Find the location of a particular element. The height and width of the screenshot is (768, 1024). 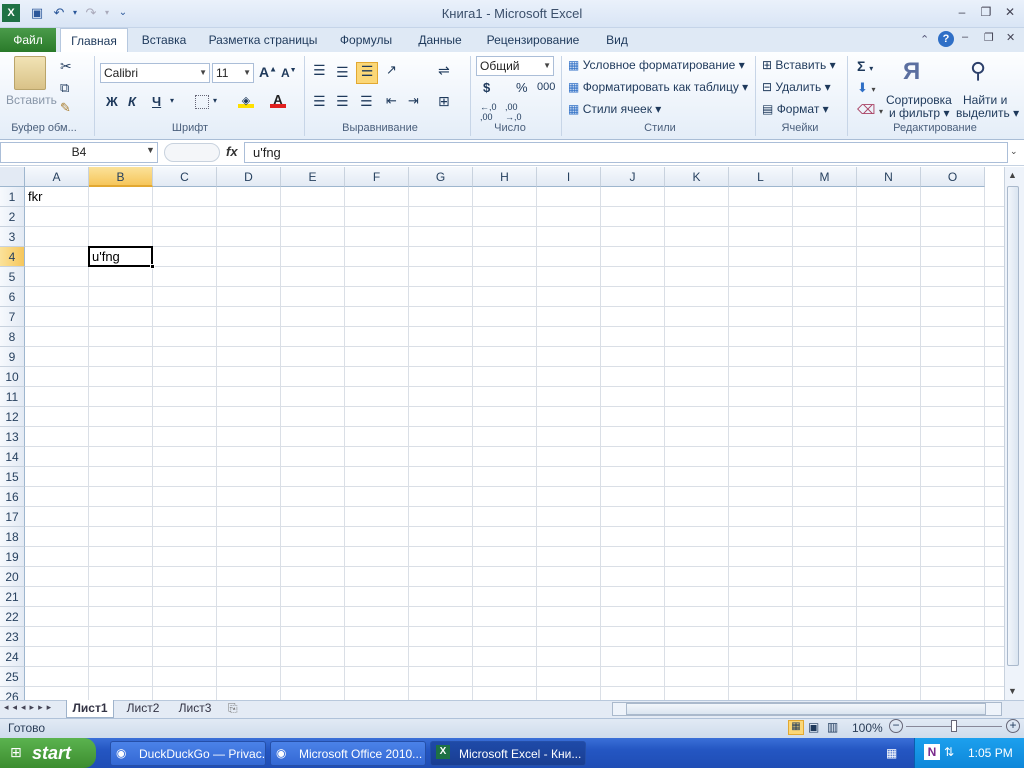

decrease-decimal-icon: ,00 →,0 is located at coordinates (513, 112).